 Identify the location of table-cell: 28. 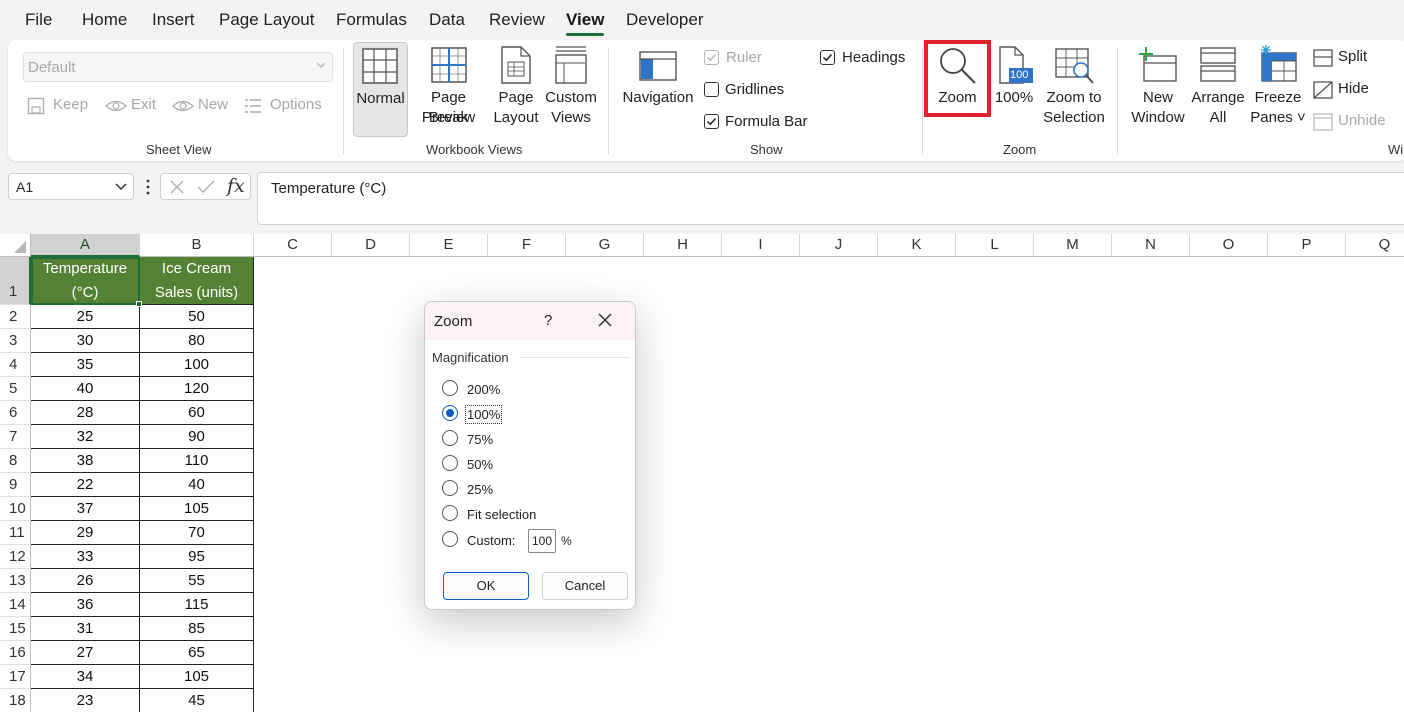
(85, 413).